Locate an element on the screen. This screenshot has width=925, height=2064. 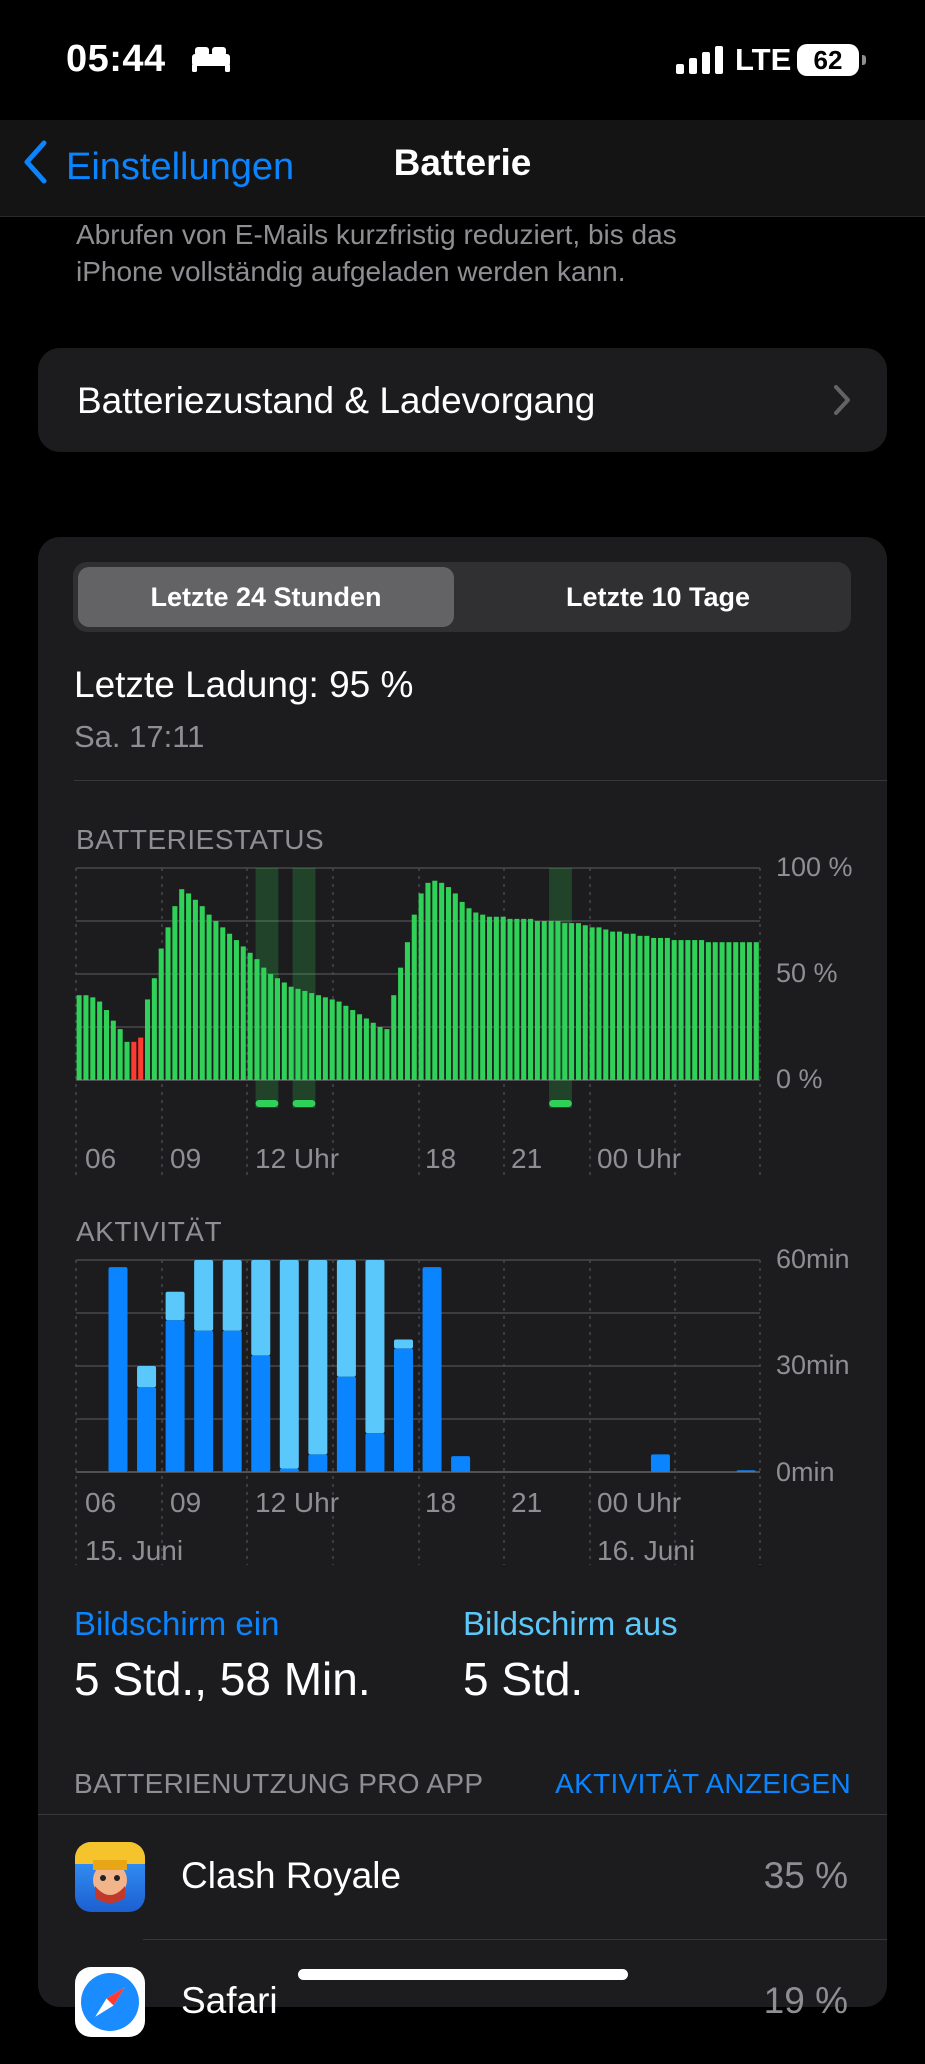
battery-health-row: Batteriezustand & Ladevorgang is located at coordinates (462, 400).